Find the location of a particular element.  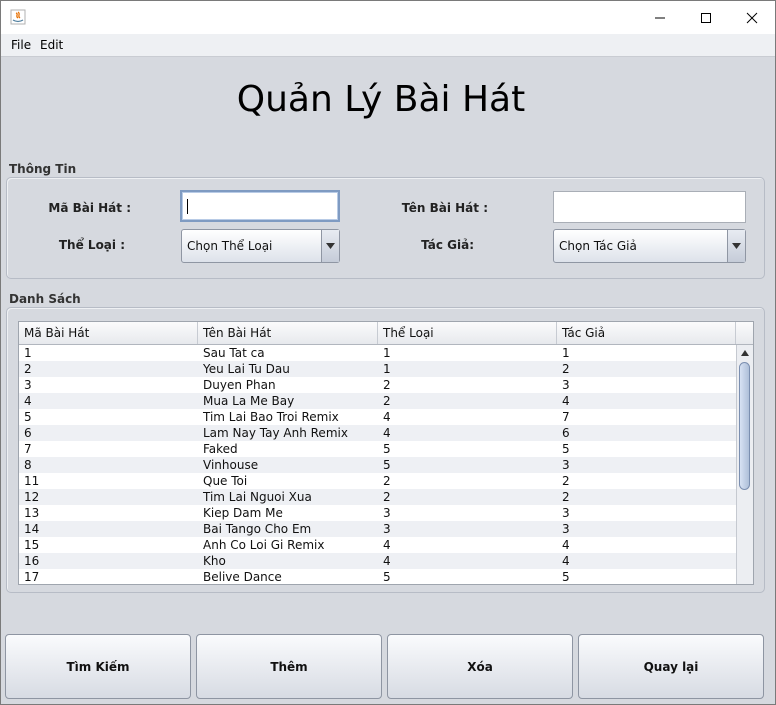

minimize-icon is located at coordinates (660, 17).